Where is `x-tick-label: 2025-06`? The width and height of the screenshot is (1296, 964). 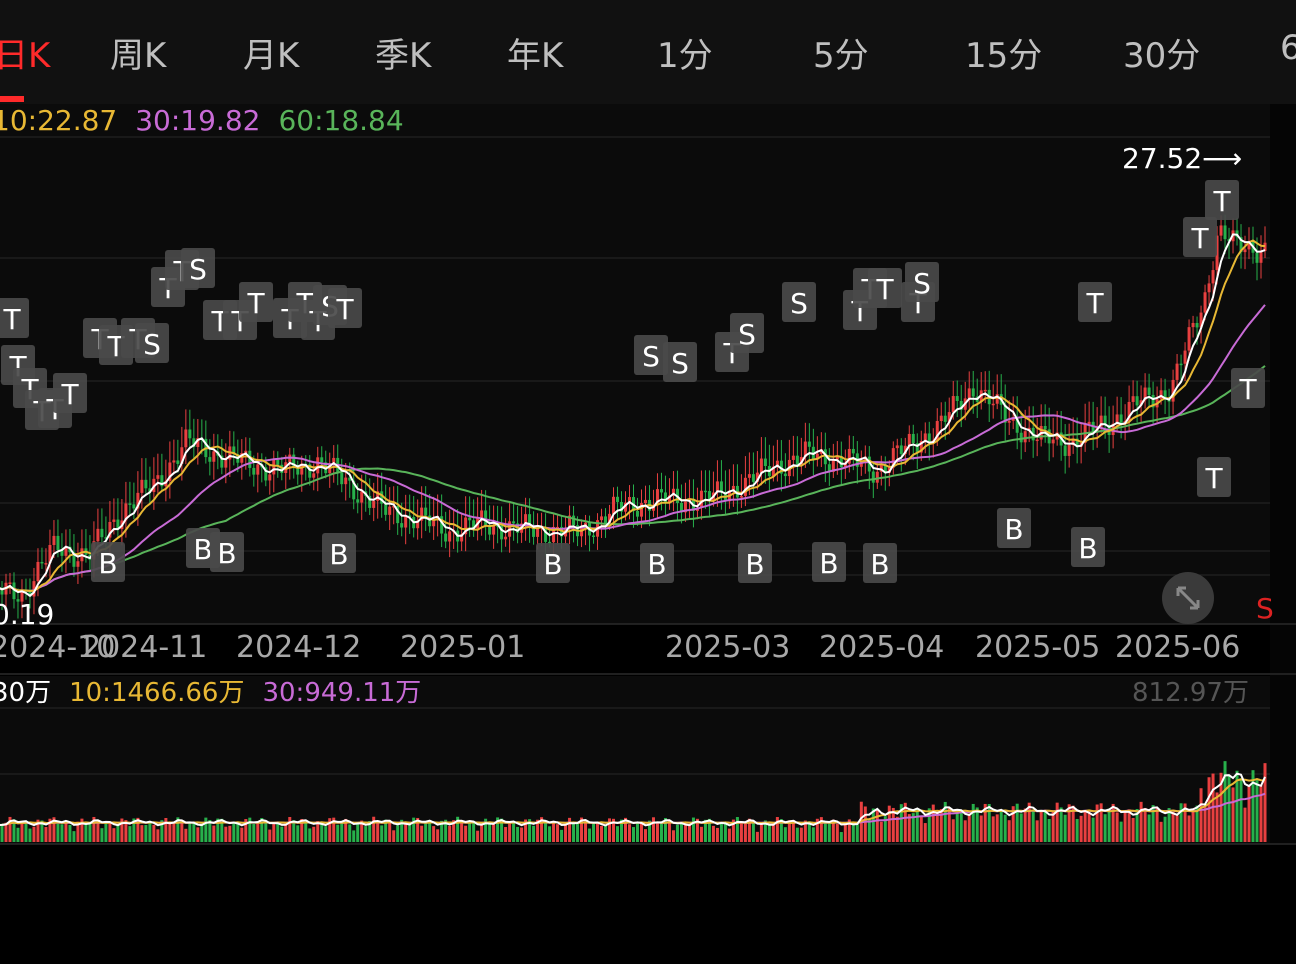 x-tick-label: 2025-06 is located at coordinates (1178, 647).